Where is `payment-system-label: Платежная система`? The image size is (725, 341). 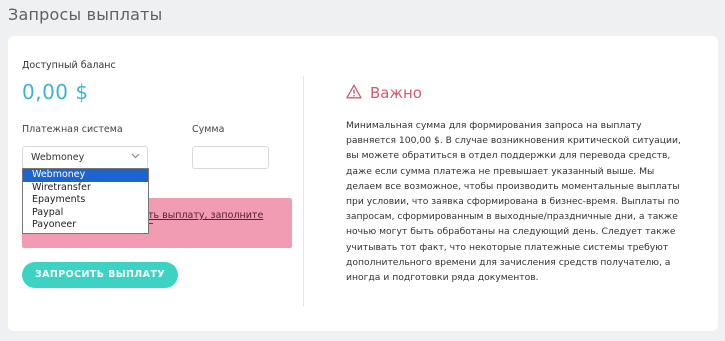
payment-system-label: Платежная система is located at coordinates (72, 129).